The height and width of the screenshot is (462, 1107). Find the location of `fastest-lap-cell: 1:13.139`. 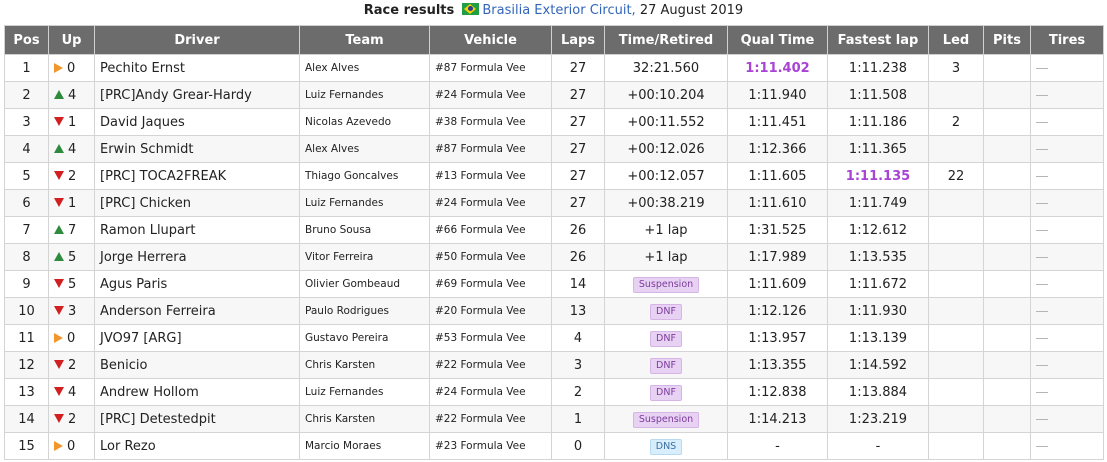

fastest-lap-cell: 1:13.139 is located at coordinates (878, 338).